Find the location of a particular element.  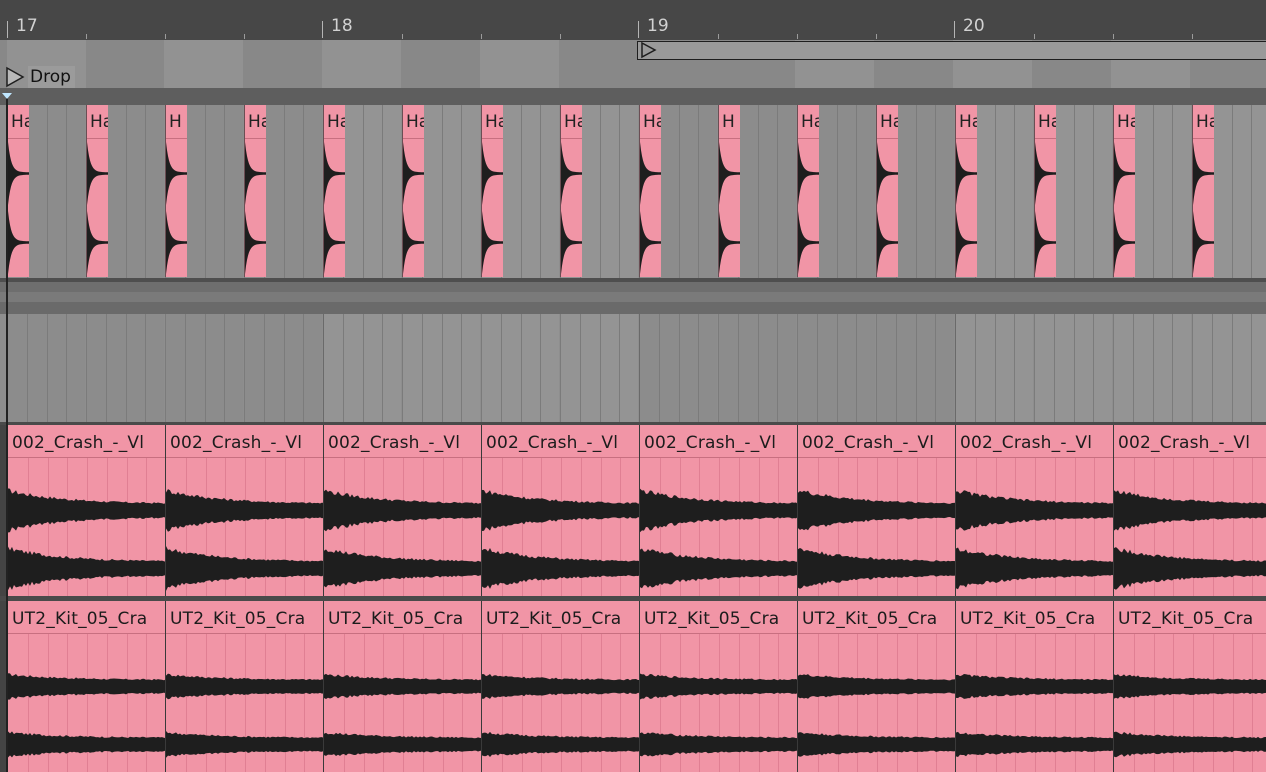

loop-brace is located at coordinates (951, 50).